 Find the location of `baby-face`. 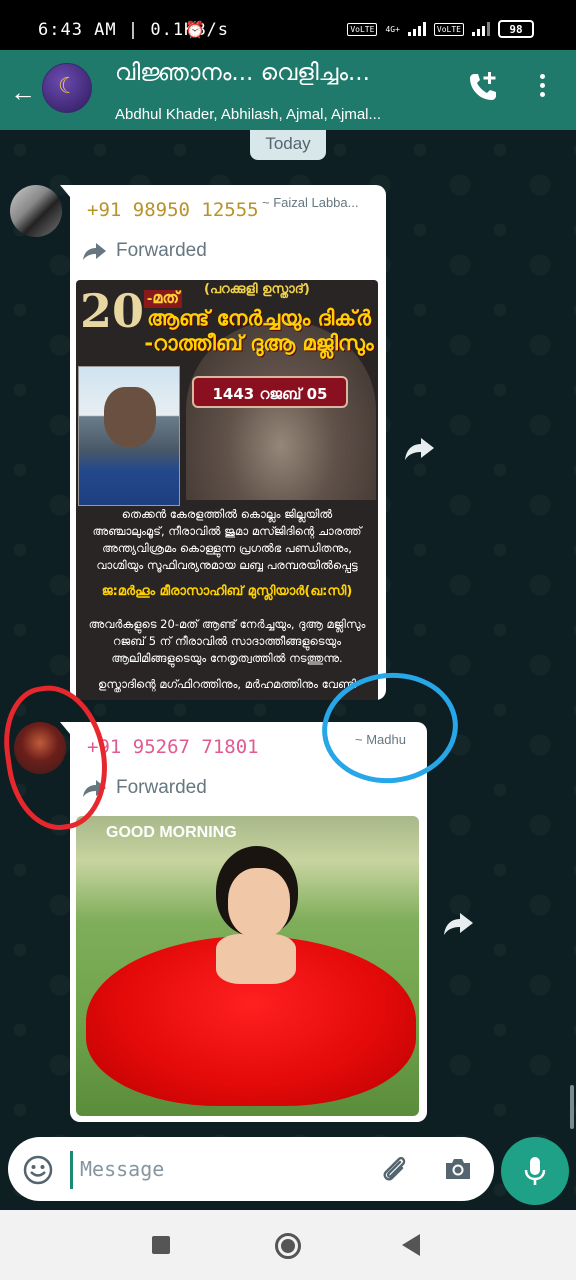

baby-face is located at coordinates (259, 903).